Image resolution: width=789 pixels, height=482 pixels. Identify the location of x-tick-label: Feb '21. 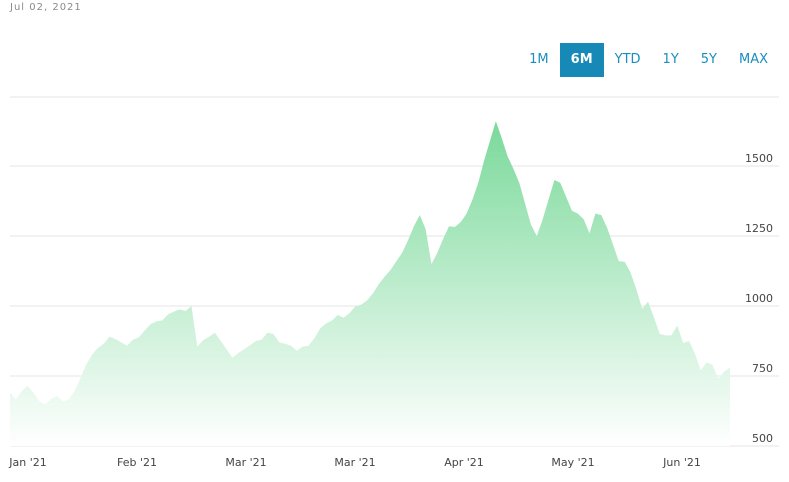
(137, 462).